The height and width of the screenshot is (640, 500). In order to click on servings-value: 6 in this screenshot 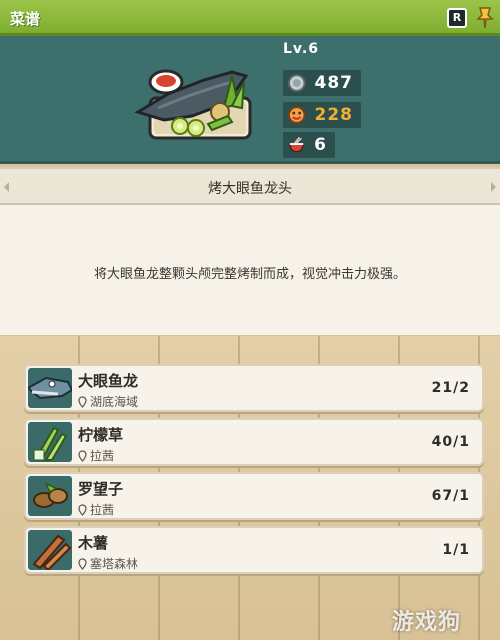, I will do `click(320, 145)`.